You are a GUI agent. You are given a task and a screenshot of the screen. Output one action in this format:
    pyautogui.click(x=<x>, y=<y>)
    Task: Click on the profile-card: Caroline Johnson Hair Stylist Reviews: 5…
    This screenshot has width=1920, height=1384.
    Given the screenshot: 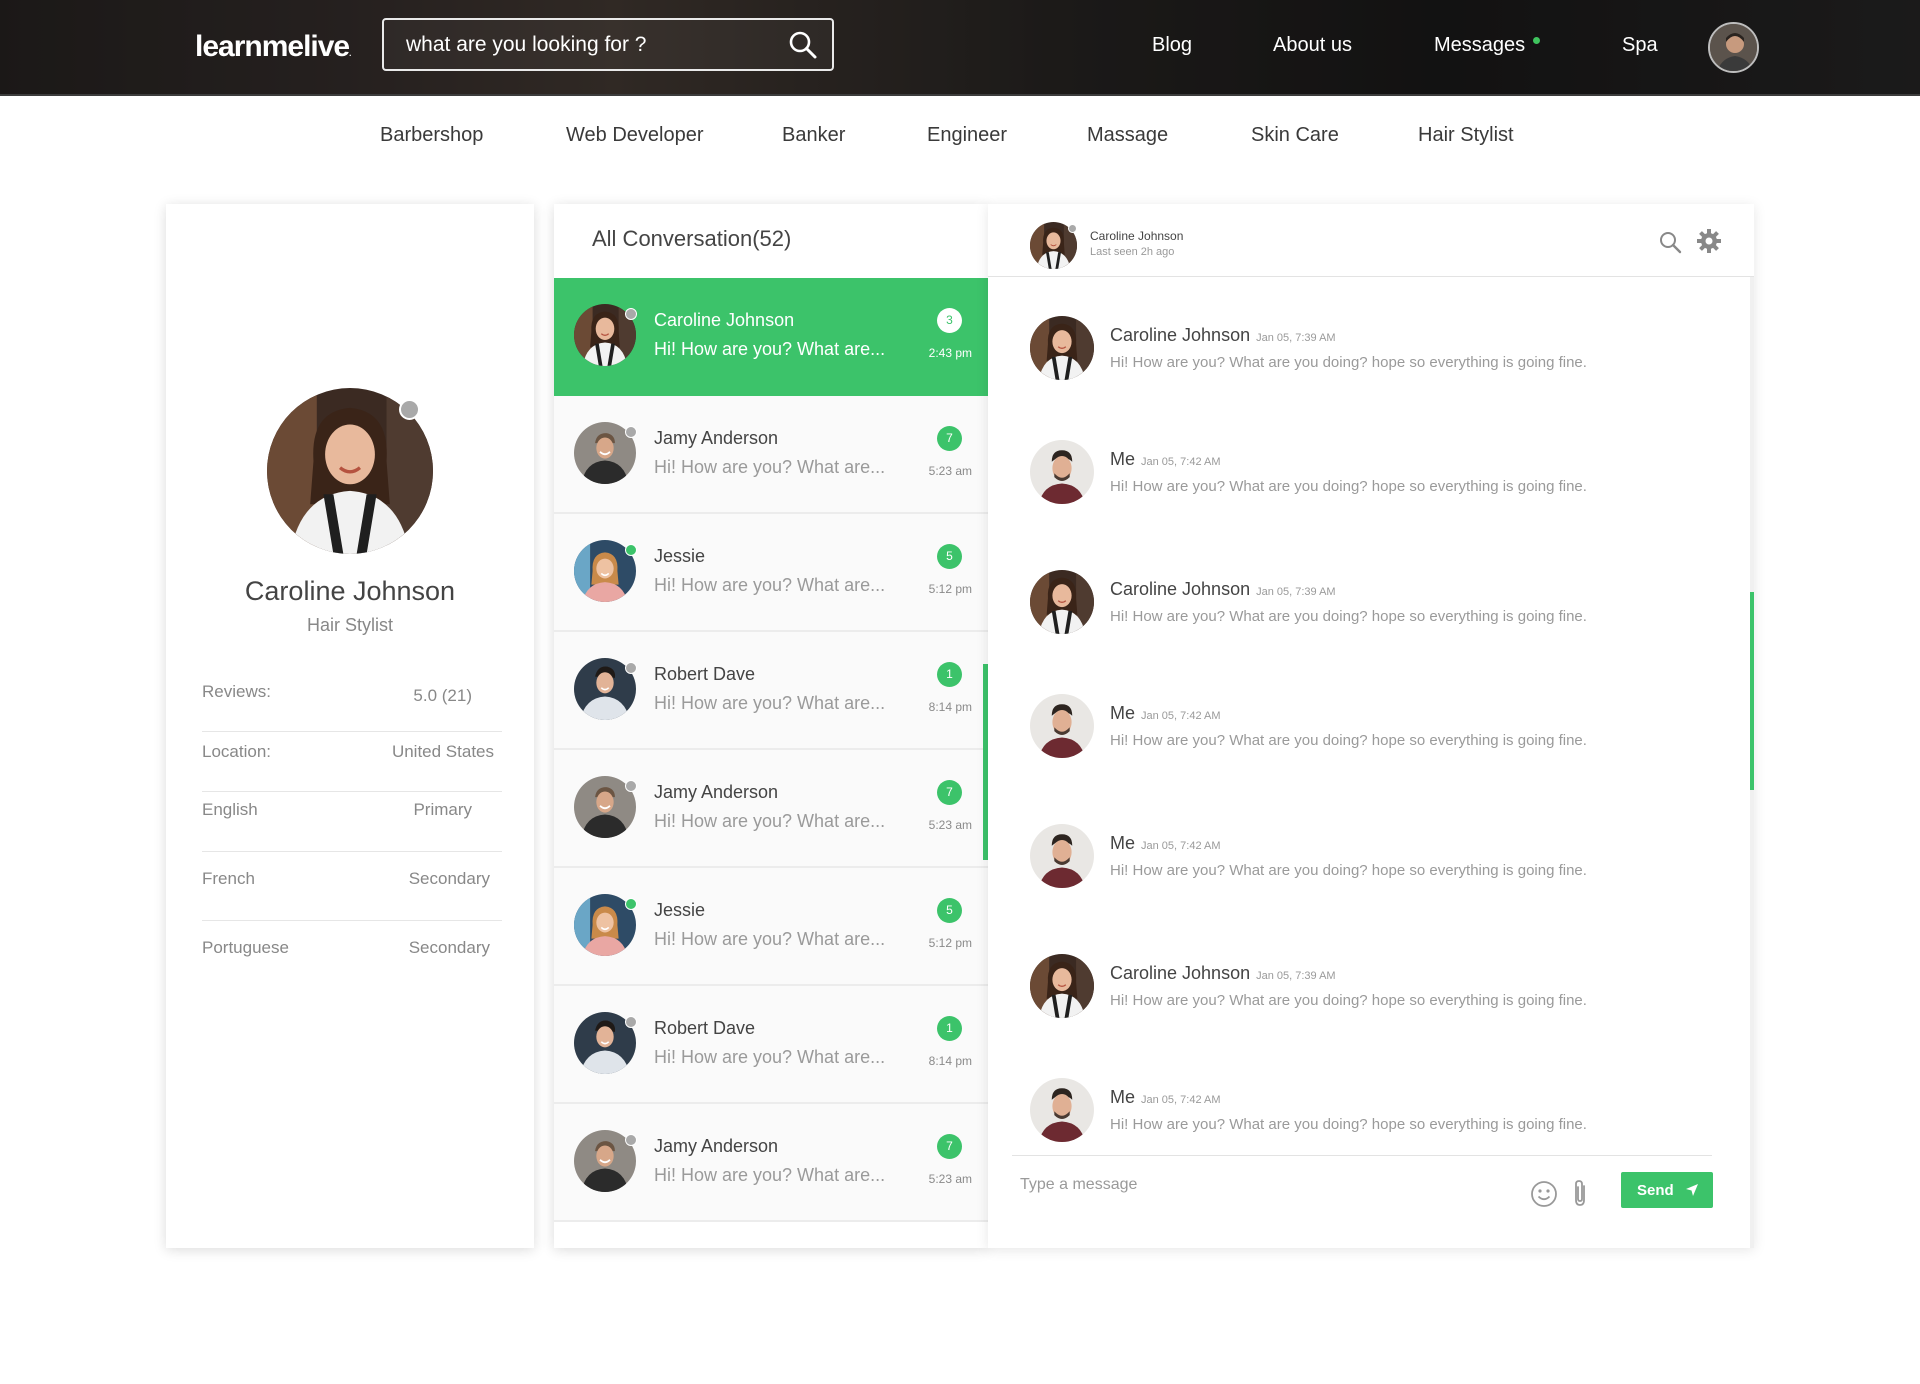 What is the action you would take?
    pyautogui.click(x=350, y=726)
    